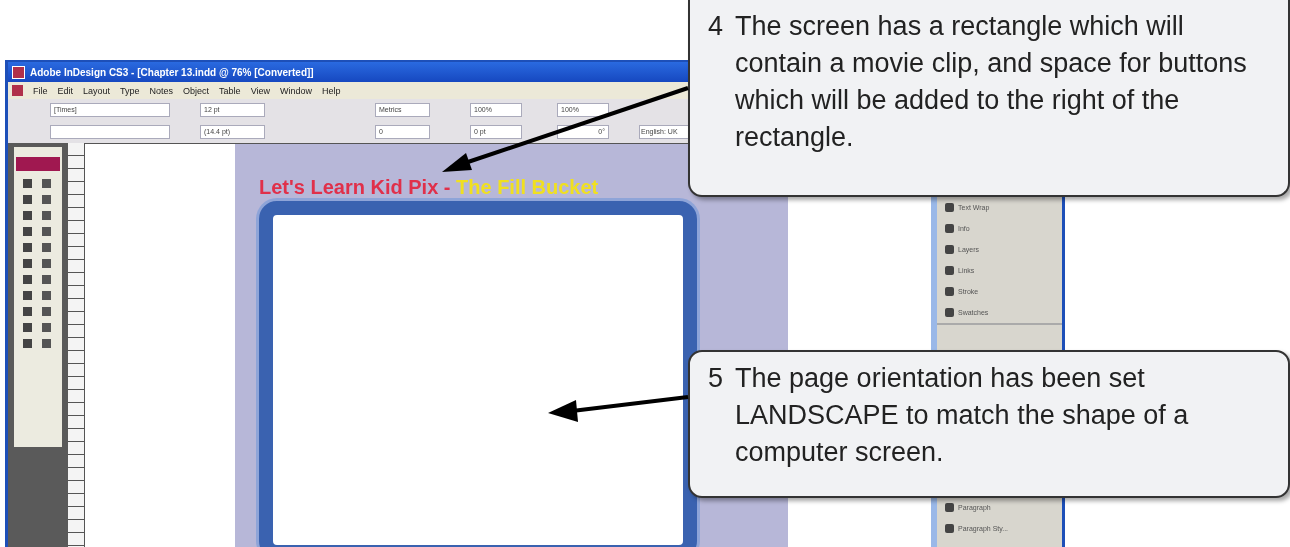 The height and width of the screenshot is (547, 1290). I want to click on callout-number: 4, so click(716, 26).